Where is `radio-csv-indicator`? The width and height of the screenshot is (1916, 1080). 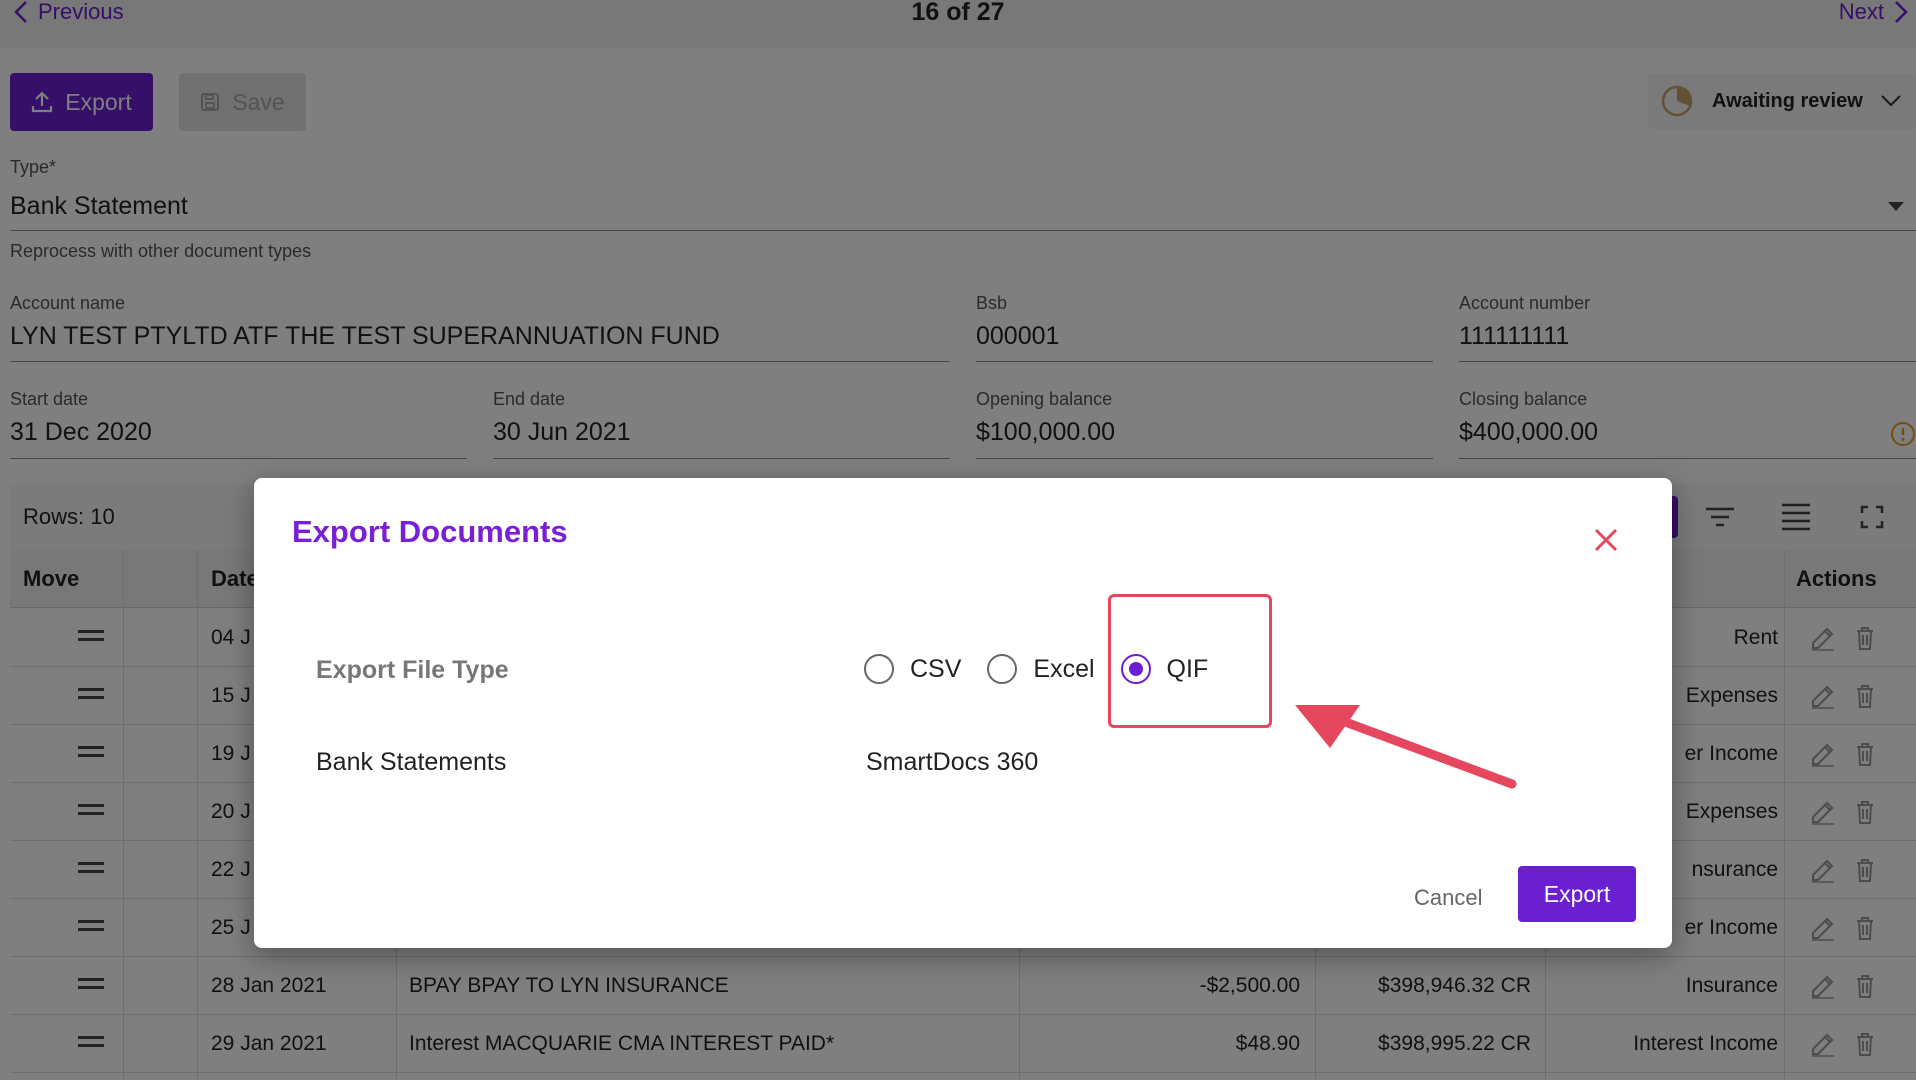 radio-csv-indicator is located at coordinates (879, 669).